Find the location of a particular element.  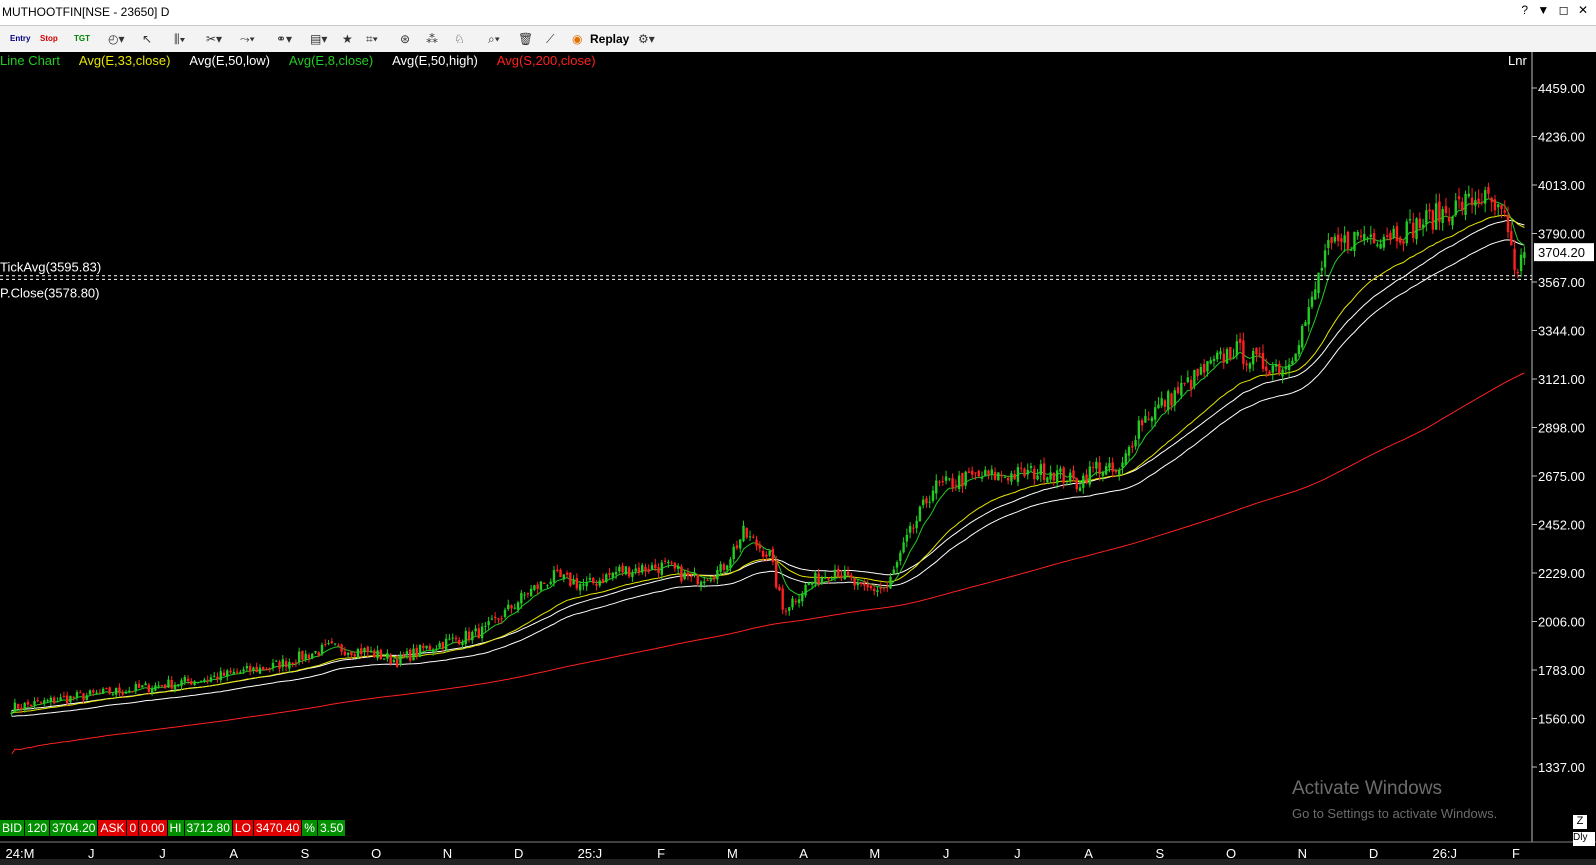

replay-icon: ◉ is located at coordinates (577, 39).